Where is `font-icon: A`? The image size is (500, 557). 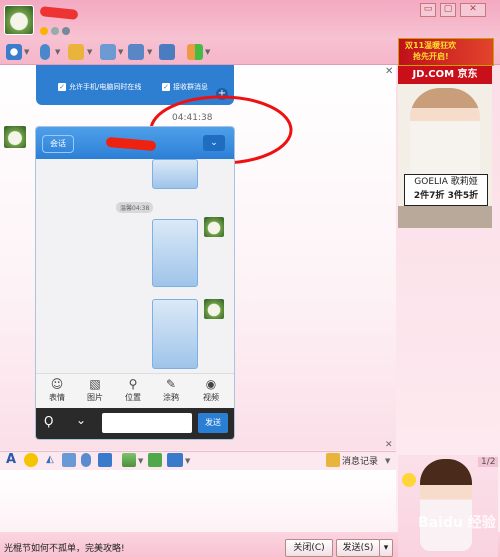
font-icon: A is located at coordinates (11, 460).